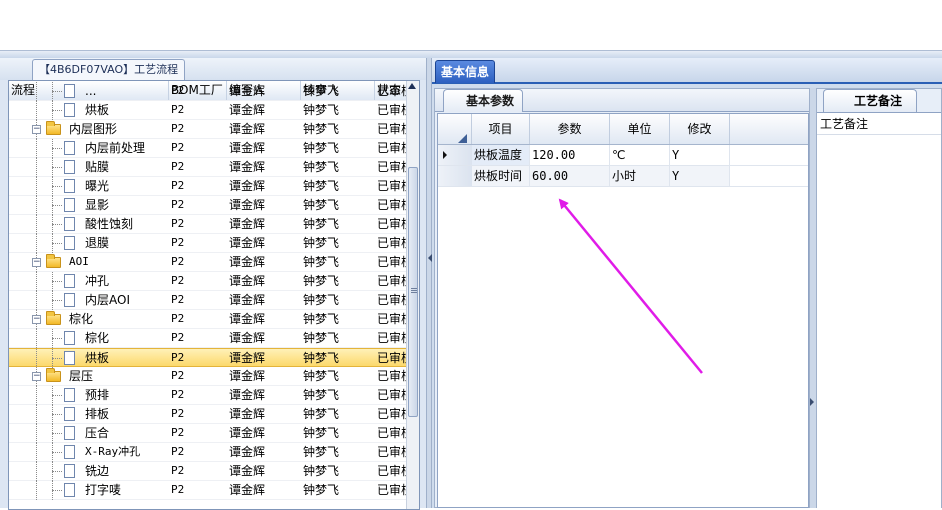  Describe the element at coordinates (455, 129) in the screenshot. I see `select-all-corner` at that location.